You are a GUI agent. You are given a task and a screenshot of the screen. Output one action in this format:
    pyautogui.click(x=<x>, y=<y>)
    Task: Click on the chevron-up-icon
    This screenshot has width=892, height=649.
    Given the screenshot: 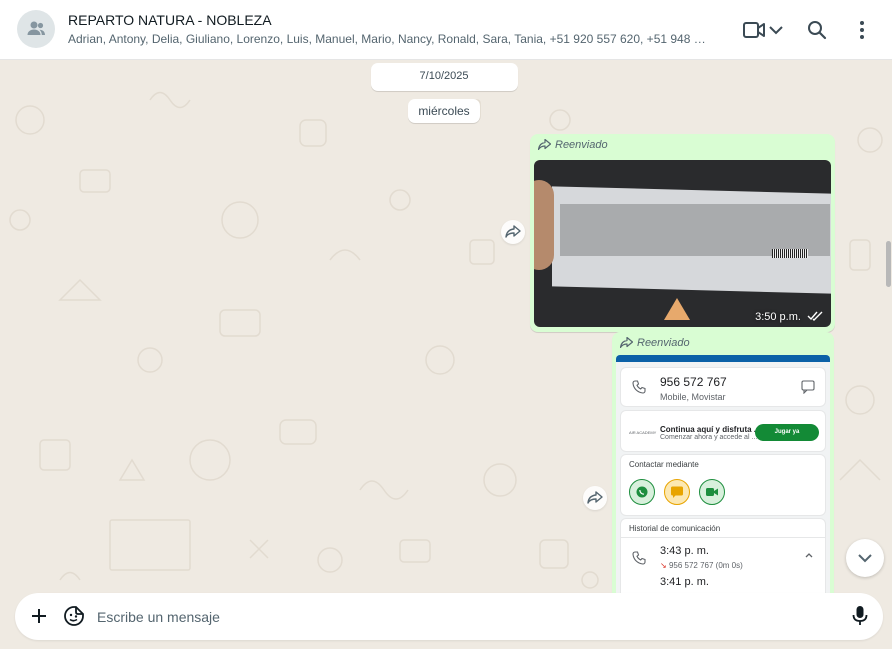 What is the action you would take?
    pyautogui.click(x=809, y=555)
    